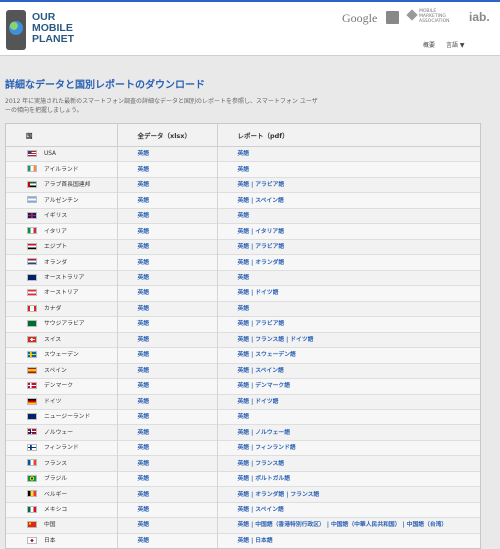 The image size is (500, 549). I want to click on country-cell: スウェーデン, so click(61, 355).